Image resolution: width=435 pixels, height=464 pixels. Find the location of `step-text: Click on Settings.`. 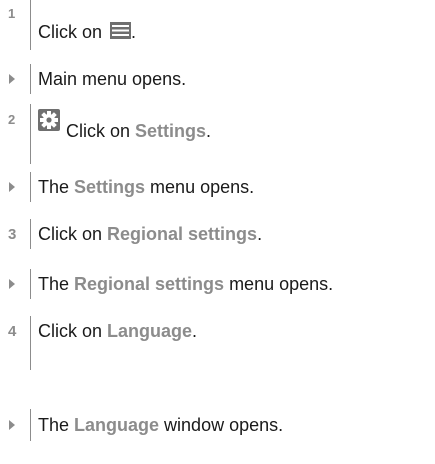

step-text: Click on Settings. is located at coordinates (139, 131).